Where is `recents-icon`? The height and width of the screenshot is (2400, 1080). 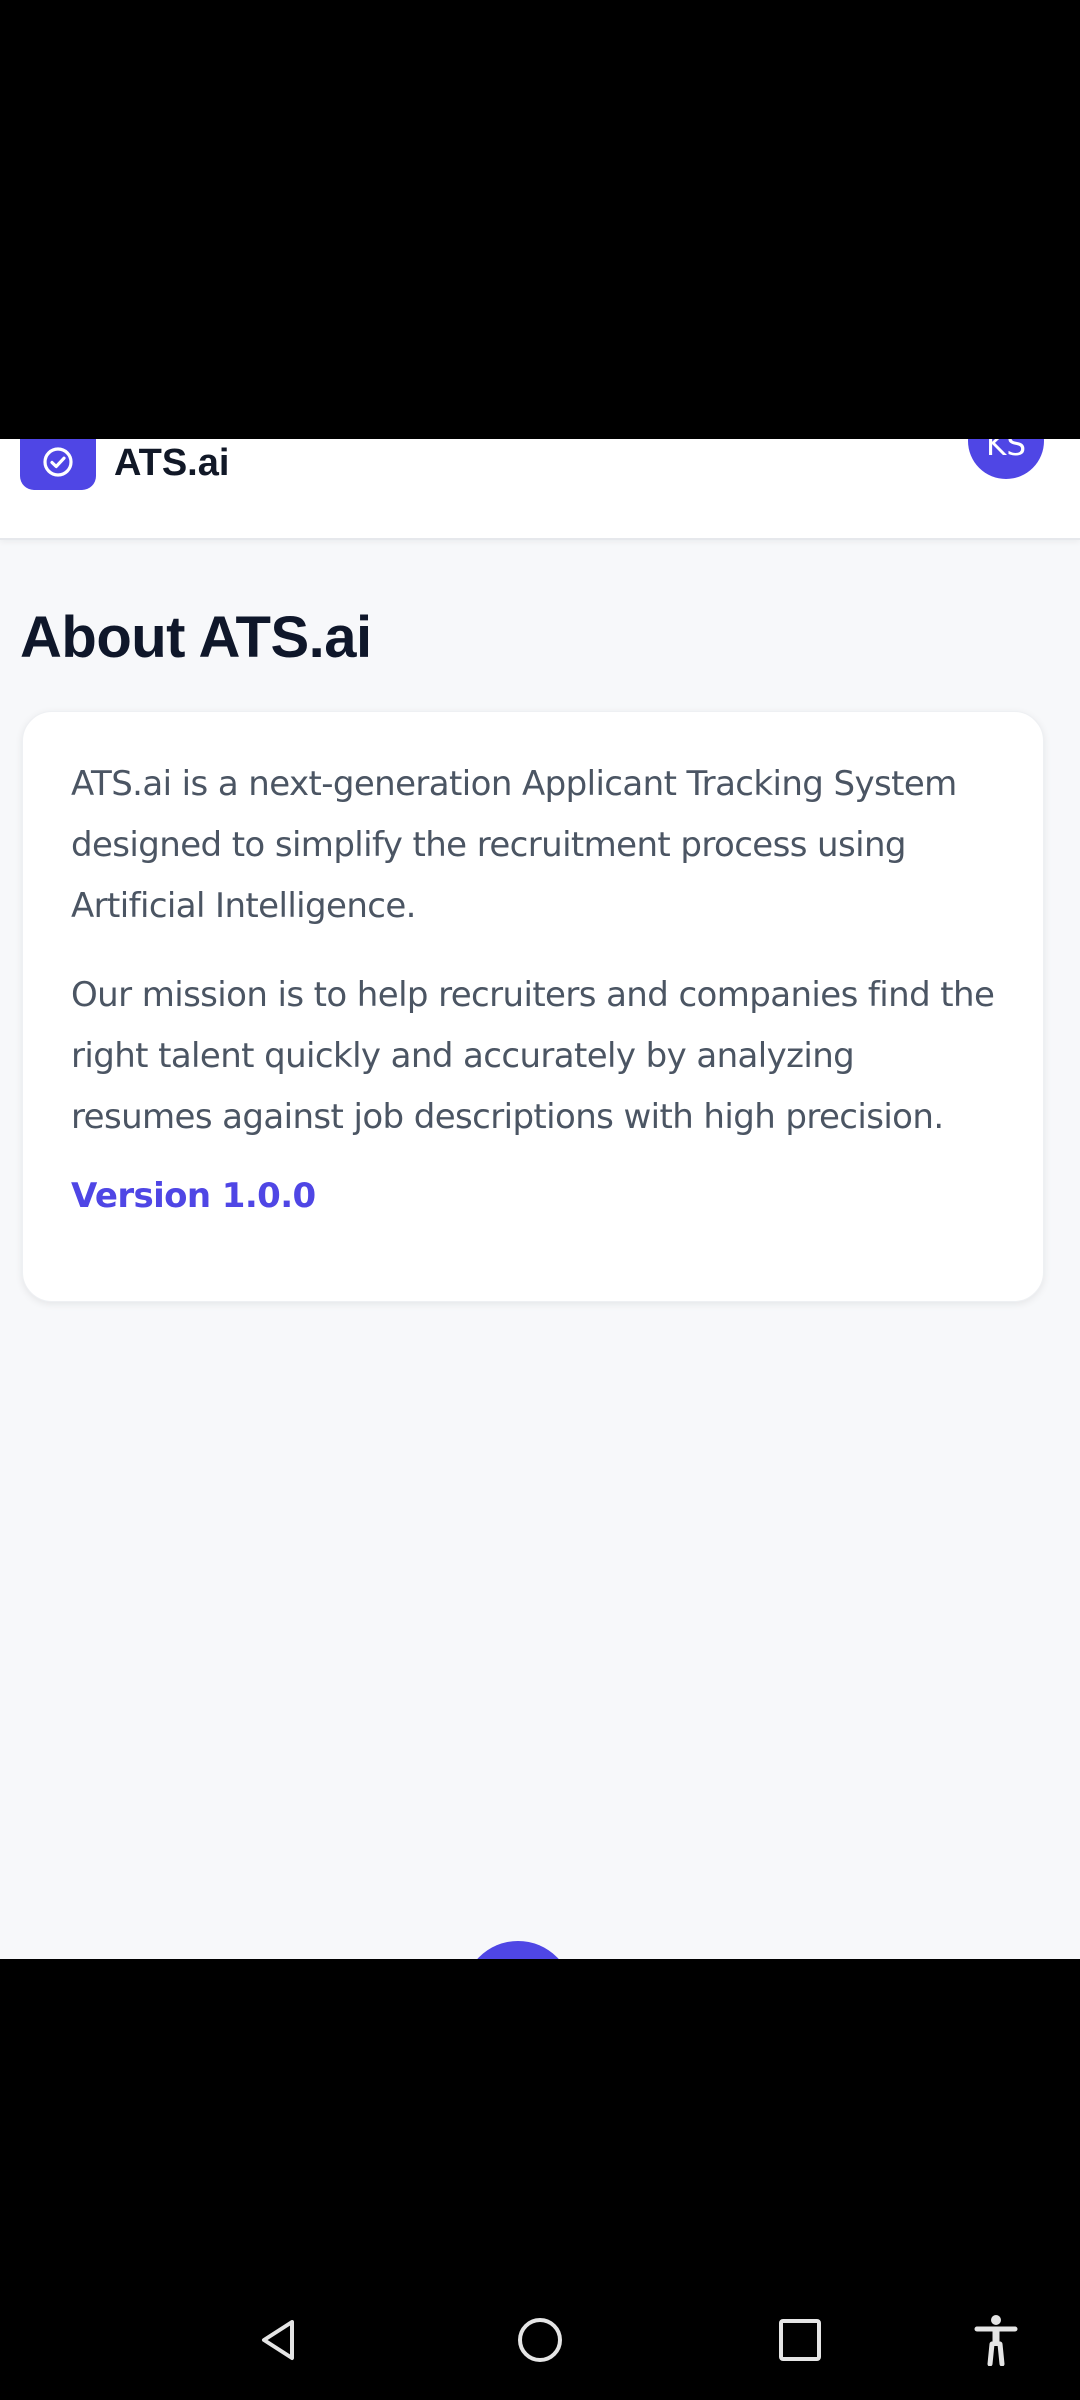
recents-icon is located at coordinates (800, 2340).